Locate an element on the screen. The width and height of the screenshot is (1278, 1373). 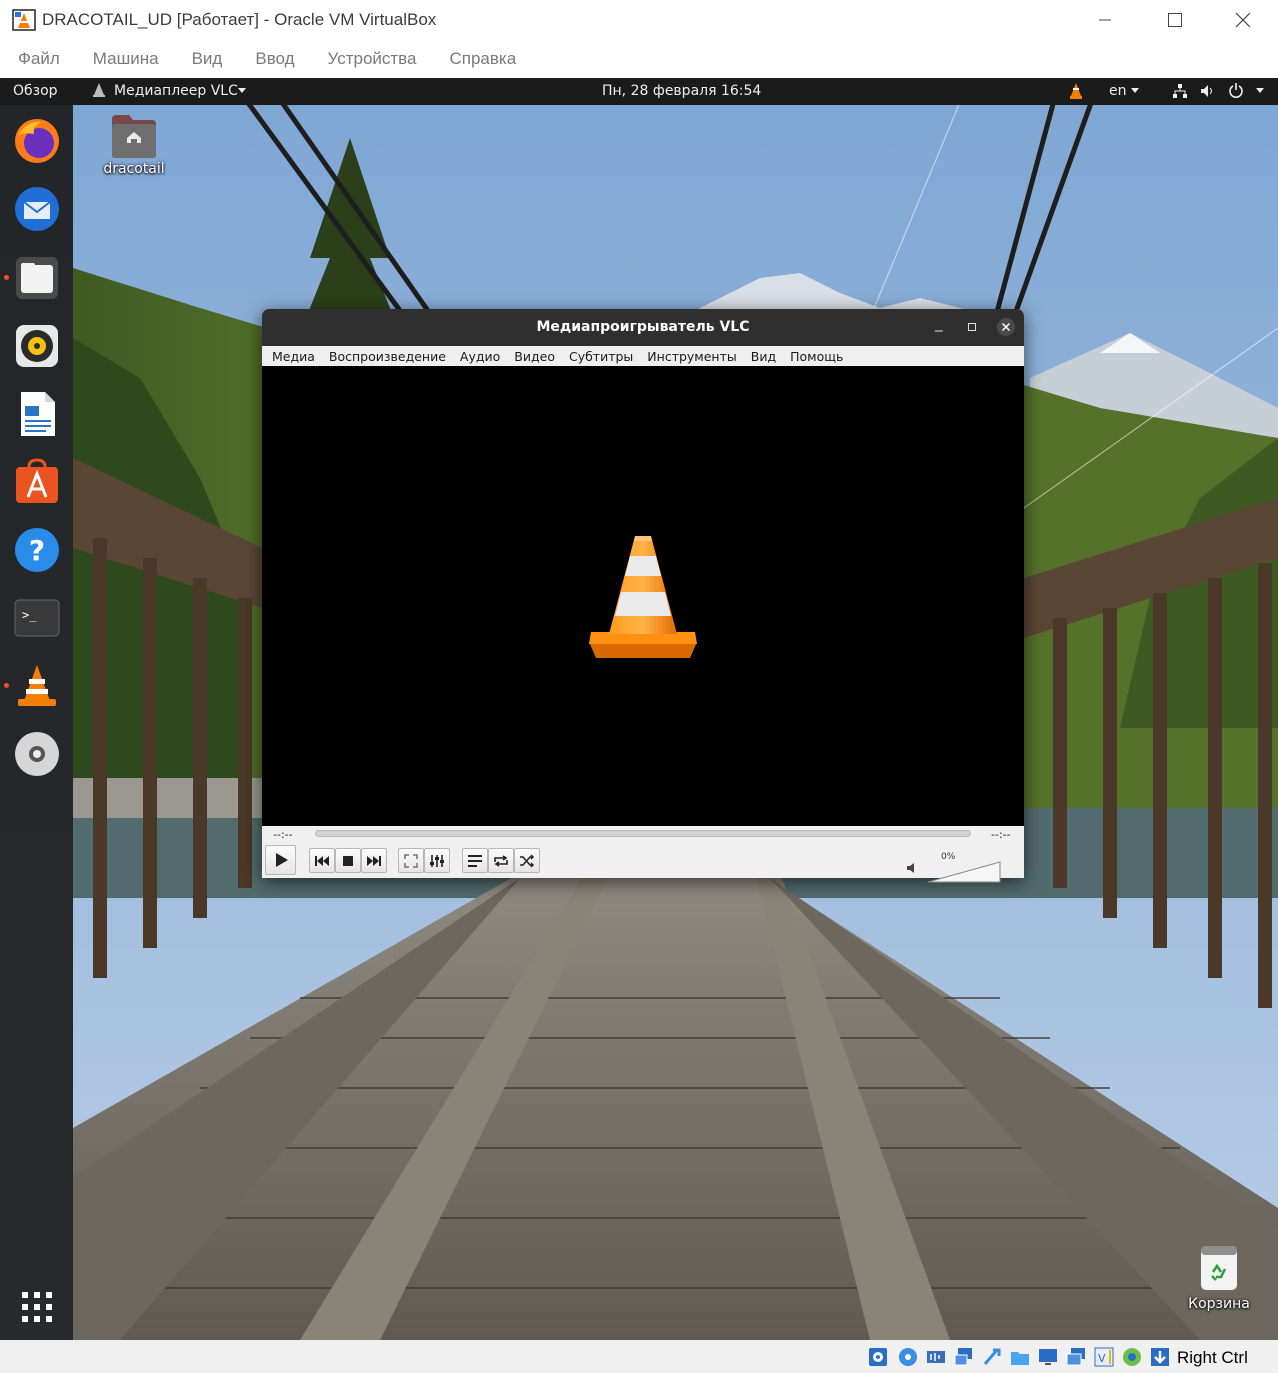
mouse-integration-icon is located at coordinates (1160, 1357).